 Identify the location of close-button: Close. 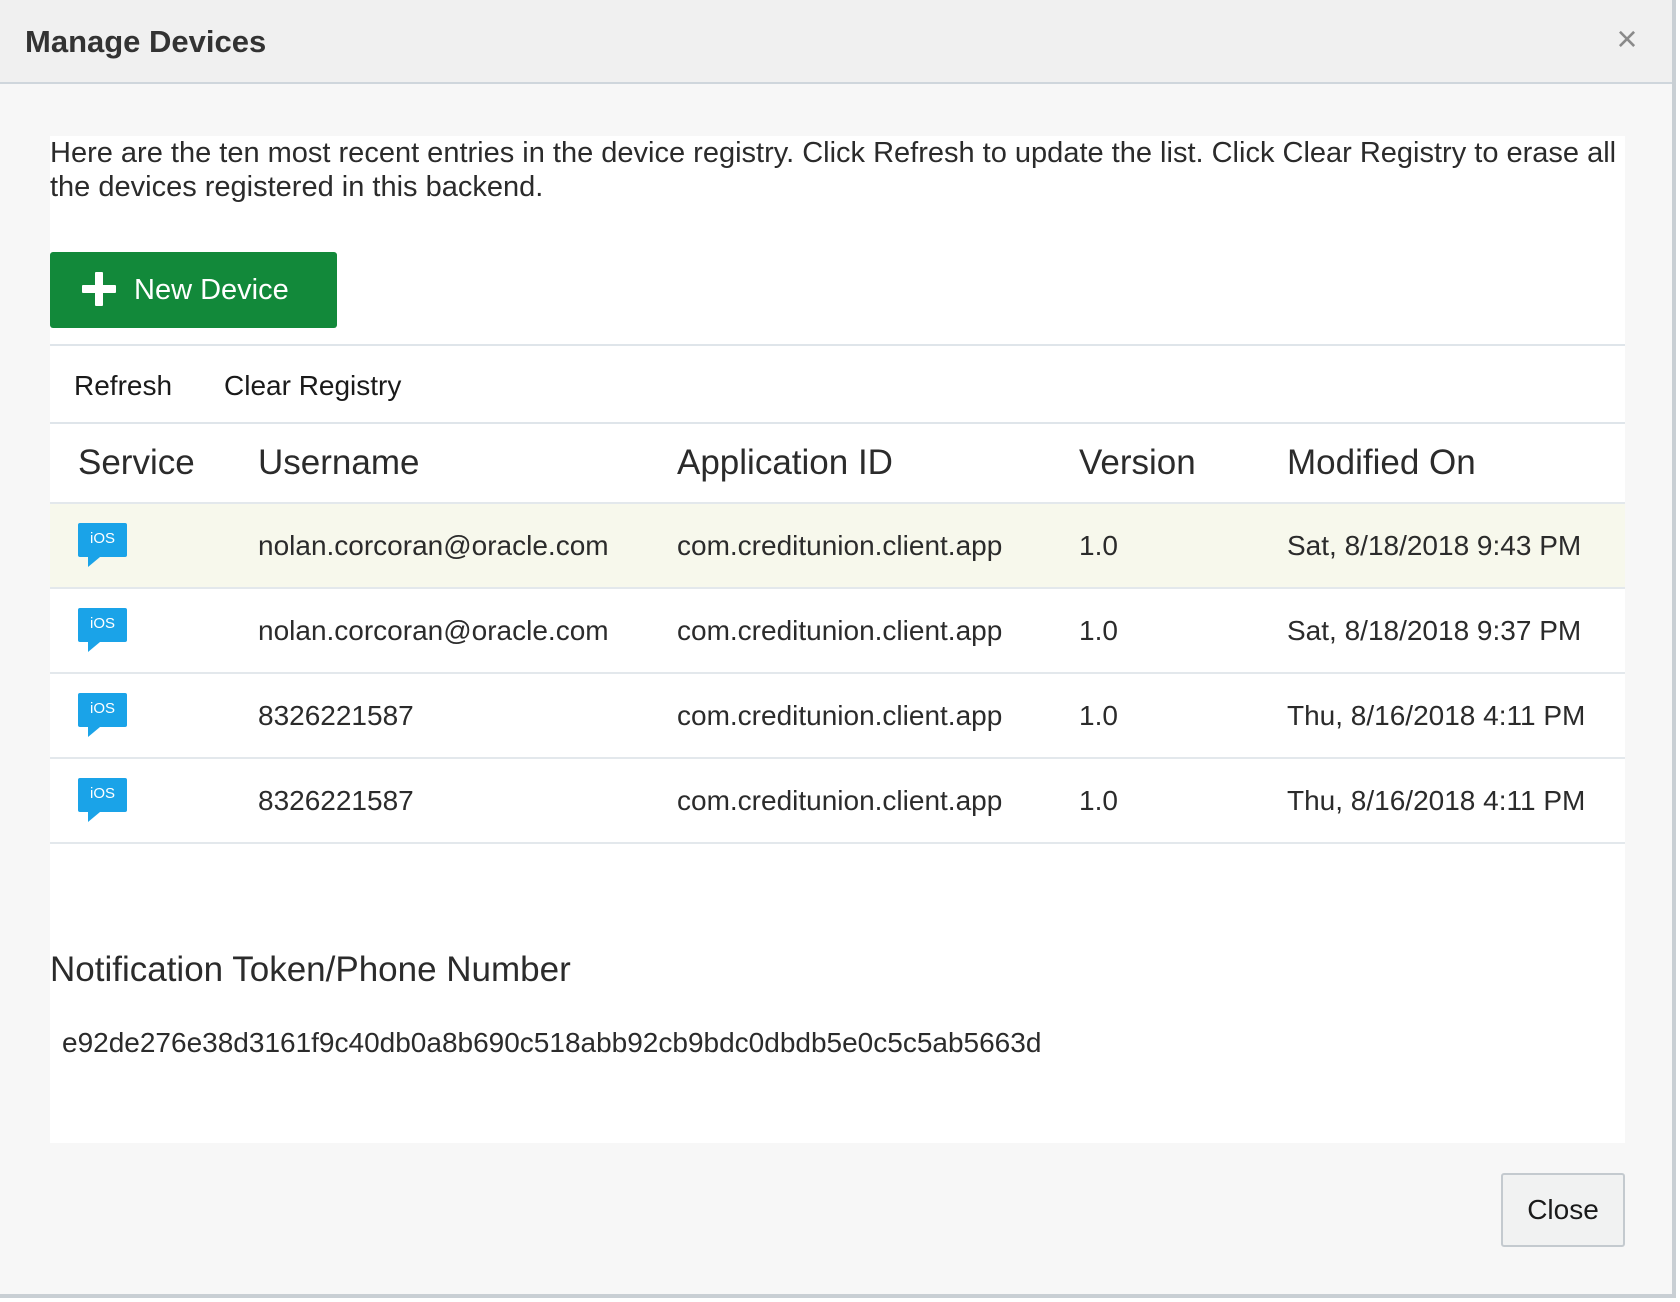
(1563, 1210).